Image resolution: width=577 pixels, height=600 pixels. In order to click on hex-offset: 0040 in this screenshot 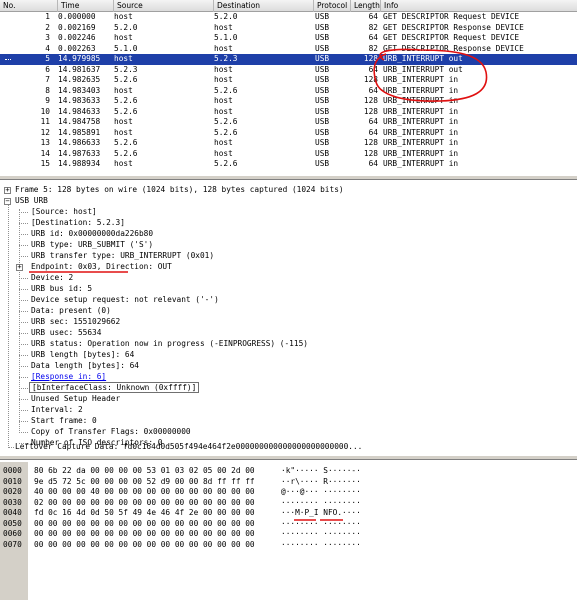, I will do `click(12, 513)`.